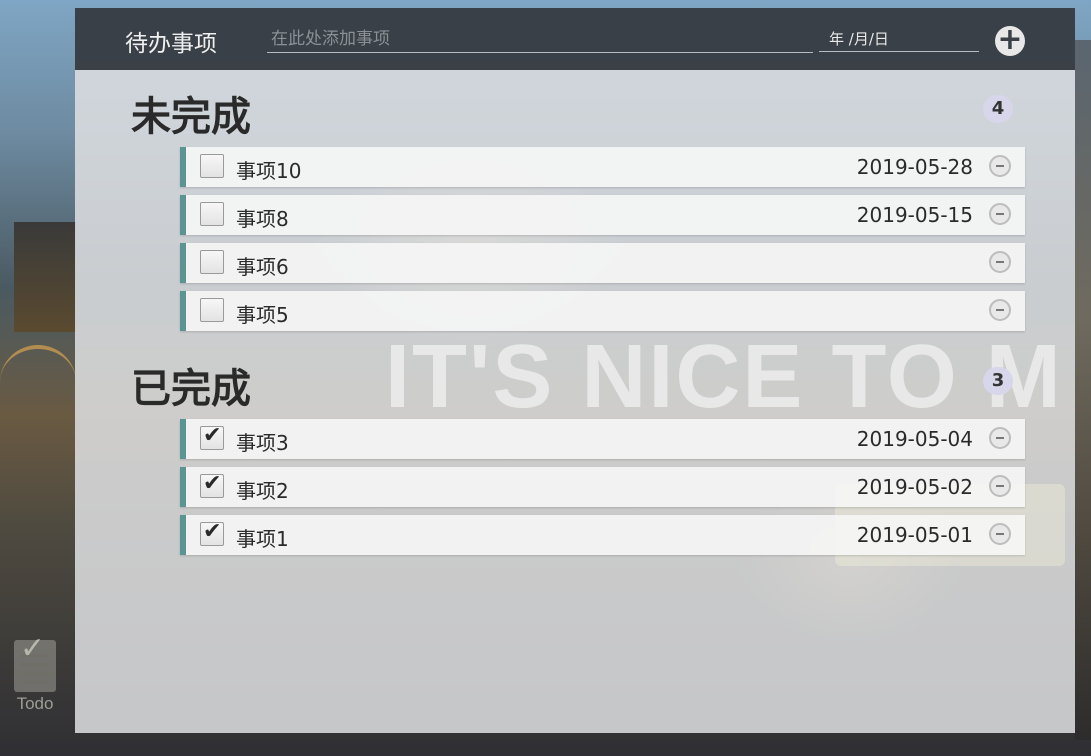 This screenshot has width=1091, height=756. I want to click on done-count-badge: 3, so click(998, 381).